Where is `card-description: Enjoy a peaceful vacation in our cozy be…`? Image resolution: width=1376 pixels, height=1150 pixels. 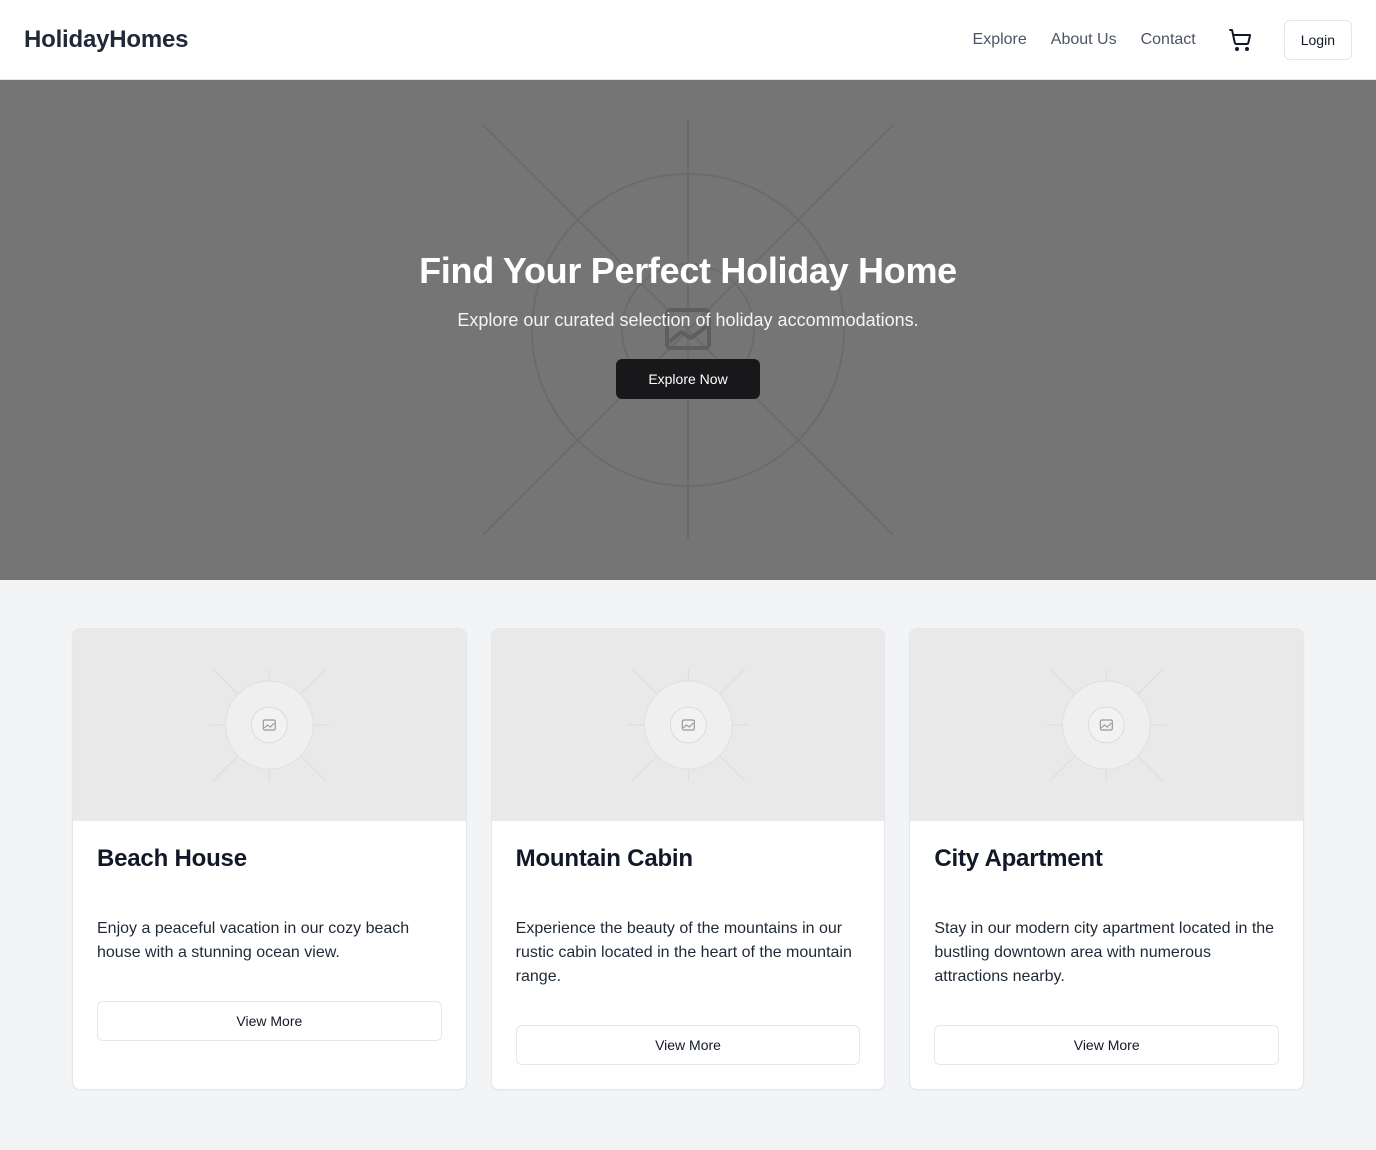
card-description: Enjoy a peaceful vacation in our cozy be… is located at coordinates (253, 940).